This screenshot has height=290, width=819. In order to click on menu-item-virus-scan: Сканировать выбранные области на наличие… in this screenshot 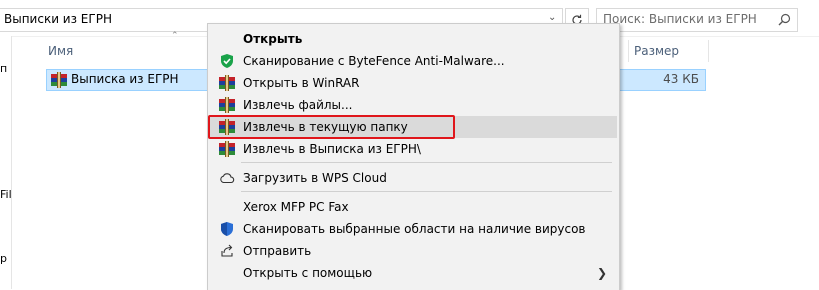, I will do `click(413, 229)`.